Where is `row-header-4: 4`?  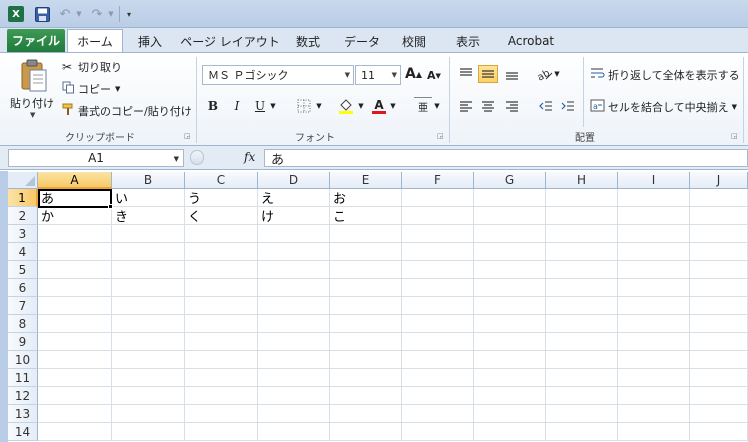
row-header-4: 4 is located at coordinates (23, 252).